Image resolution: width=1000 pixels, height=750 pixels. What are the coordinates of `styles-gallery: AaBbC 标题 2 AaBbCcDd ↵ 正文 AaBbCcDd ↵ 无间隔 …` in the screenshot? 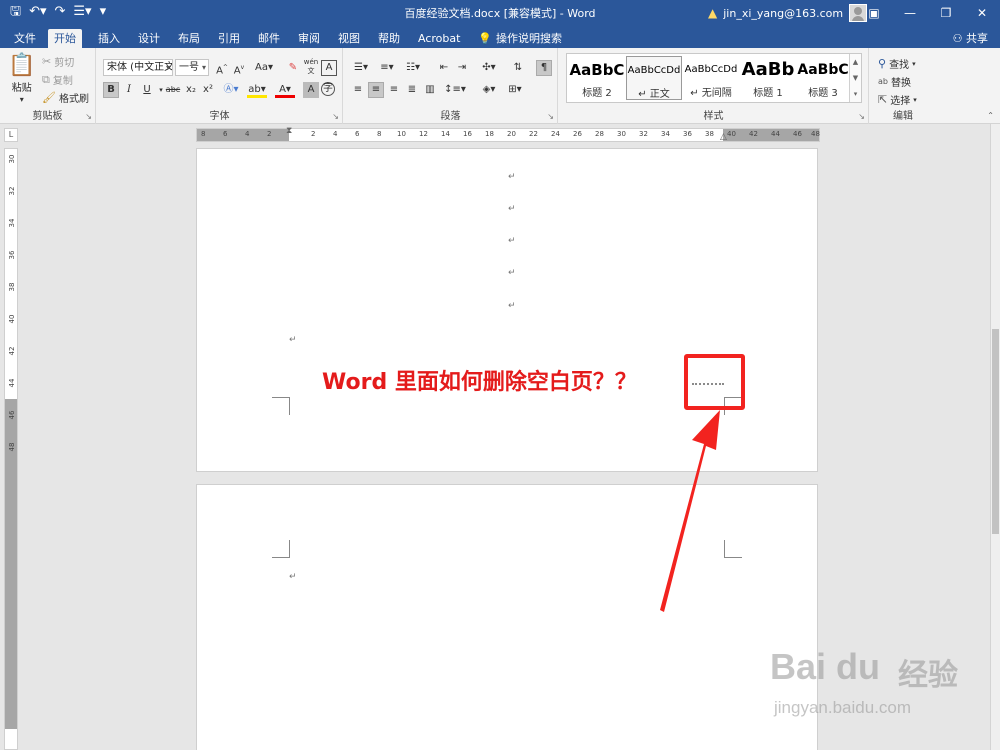 It's located at (714, 78).